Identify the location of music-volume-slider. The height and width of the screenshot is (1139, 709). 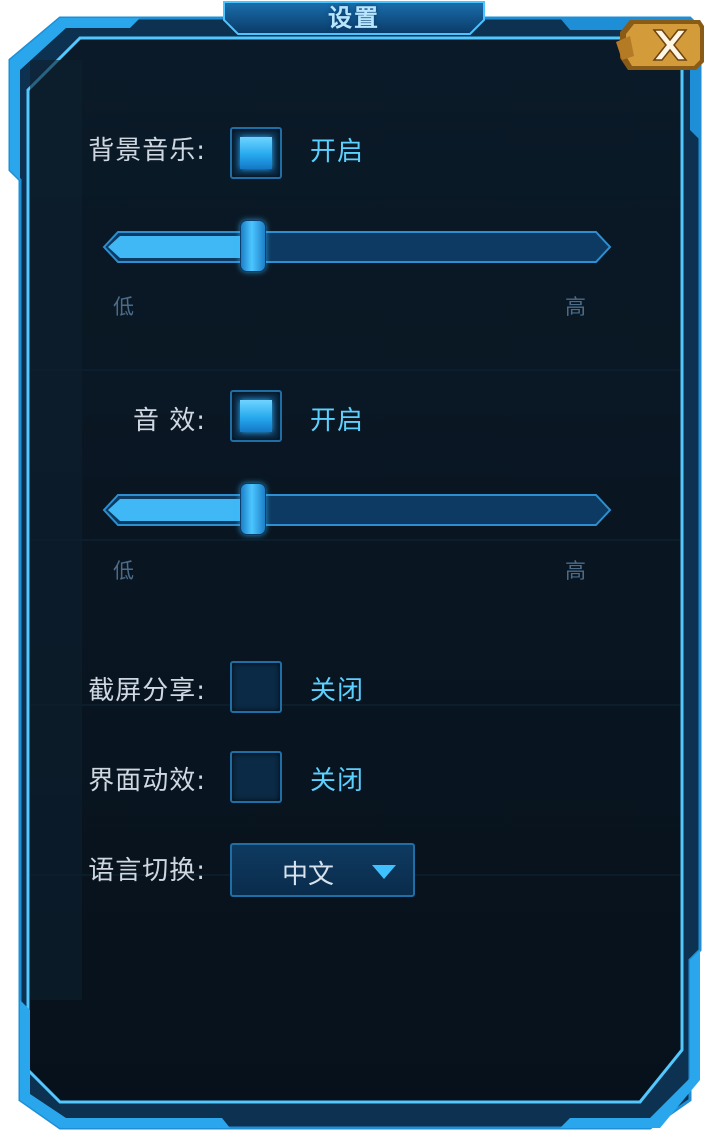
(357, 246).